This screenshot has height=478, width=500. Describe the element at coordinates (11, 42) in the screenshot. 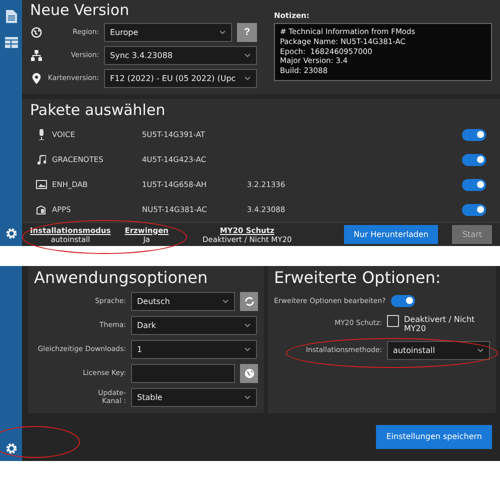

I see `table-icon` at that location.